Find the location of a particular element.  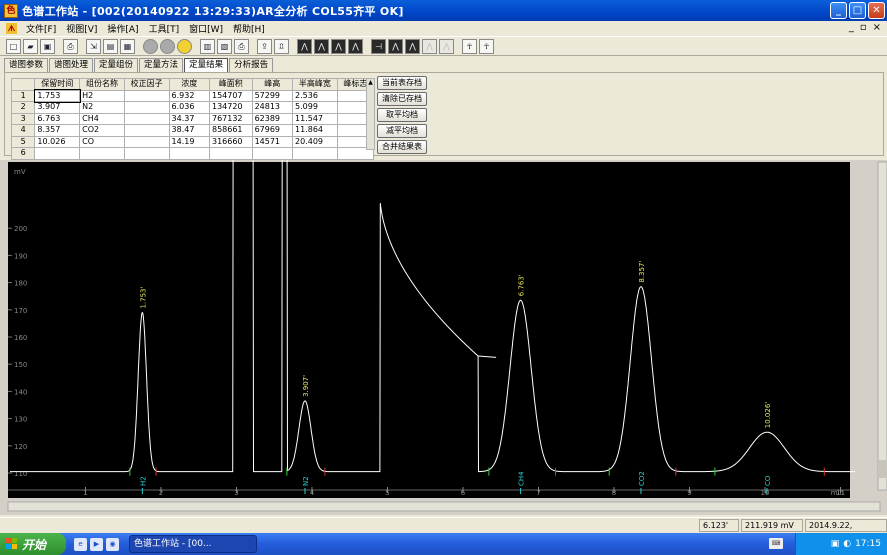

peak-b-icon: ⋀ is located at coordinates (321, 46).